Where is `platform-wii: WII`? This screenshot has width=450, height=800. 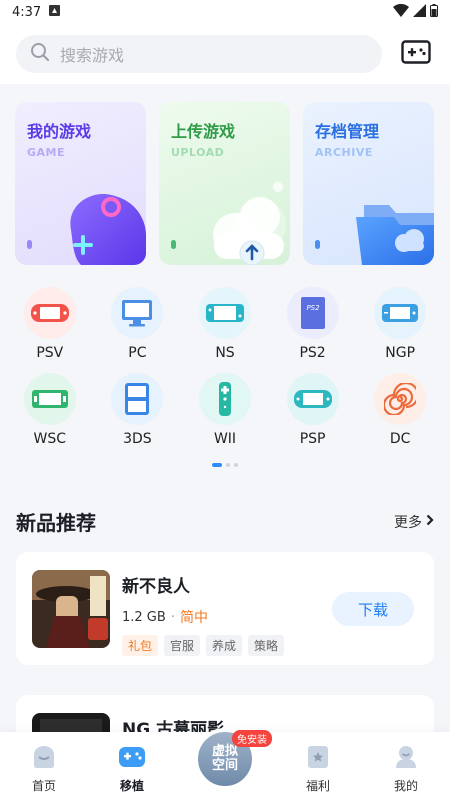 platform-wii: WII is located at coordinates (225, 410).